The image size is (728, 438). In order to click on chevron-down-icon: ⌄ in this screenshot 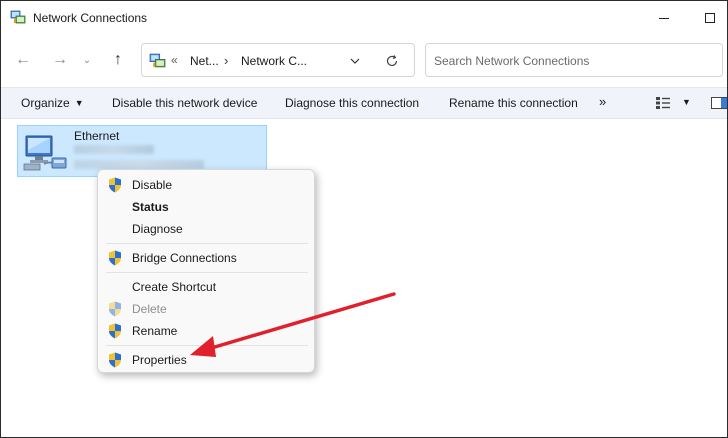, I will do `click(87, 60)`.